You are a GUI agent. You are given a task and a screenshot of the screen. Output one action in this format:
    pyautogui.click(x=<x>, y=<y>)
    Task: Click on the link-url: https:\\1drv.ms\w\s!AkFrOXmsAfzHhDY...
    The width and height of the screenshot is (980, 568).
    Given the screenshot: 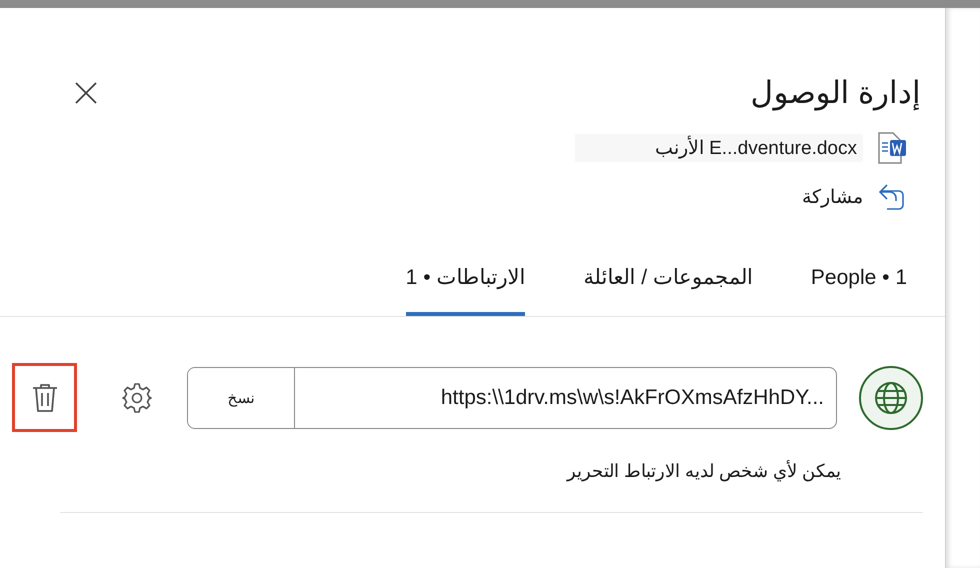 What is the action you would take?
    pyautogui.click(x=632, y=397)
    